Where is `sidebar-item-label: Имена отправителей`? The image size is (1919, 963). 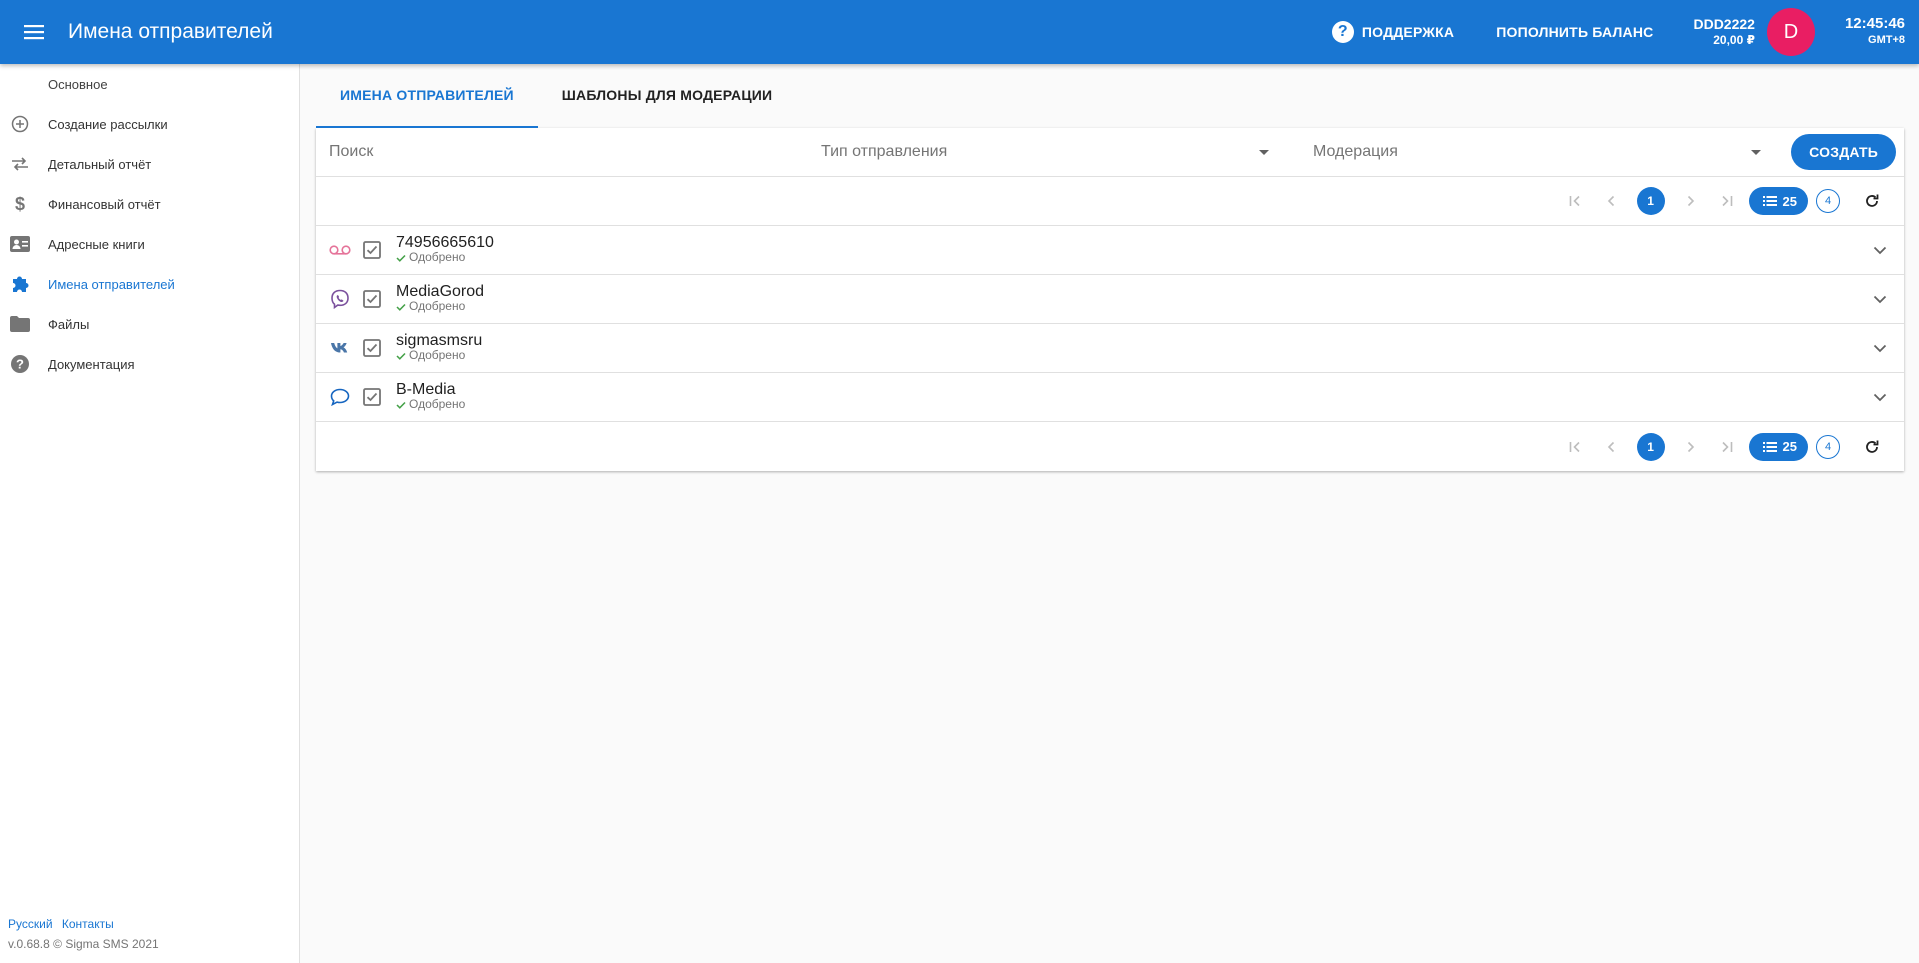
sidebar-item-label: Имена отправителей is located at coordinates (111, 284).